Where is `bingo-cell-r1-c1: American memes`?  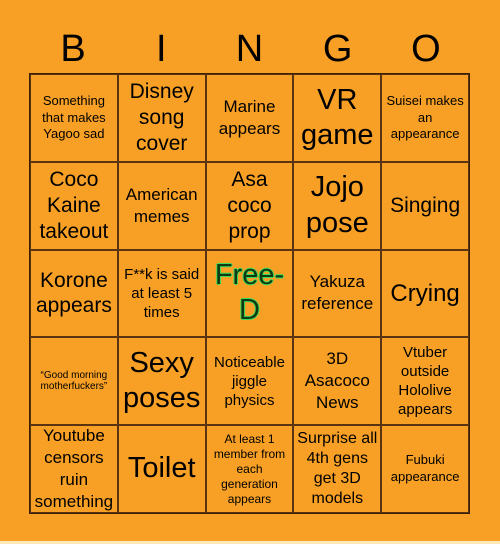
bingo-cell-r1-c1: American memes is located at coordinates (161, 205).